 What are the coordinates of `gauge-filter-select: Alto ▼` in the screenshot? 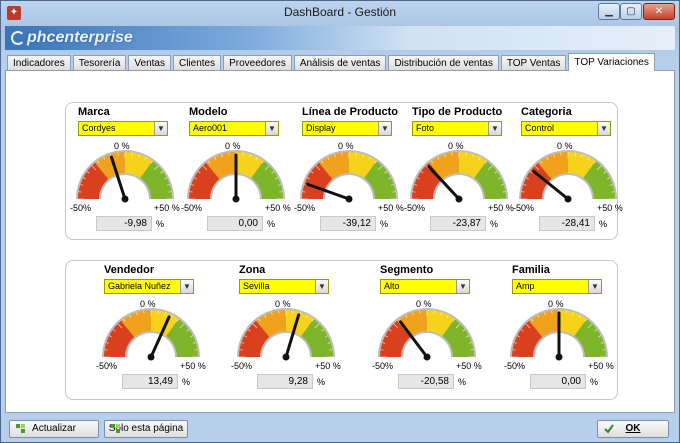 It's located at (425, 286).